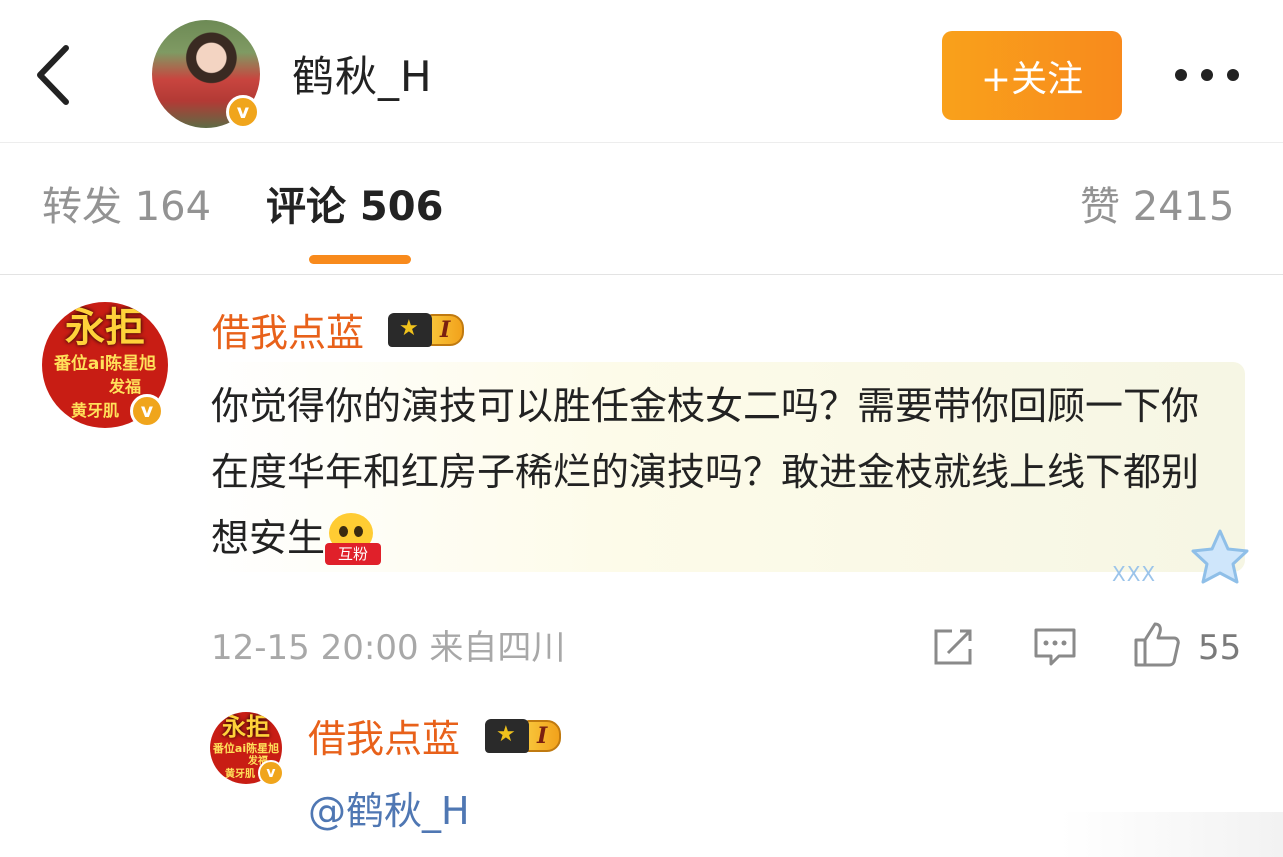 Image resolution: width=1283 pixels, height=857 pixels. I want to click on active-tab-indicator, so click(360, 259).